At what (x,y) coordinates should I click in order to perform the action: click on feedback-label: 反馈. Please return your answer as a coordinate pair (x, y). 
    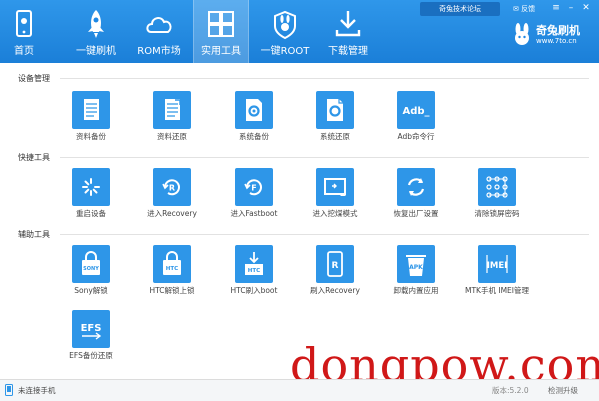
    Looking at the image, I should click on (528, 9).